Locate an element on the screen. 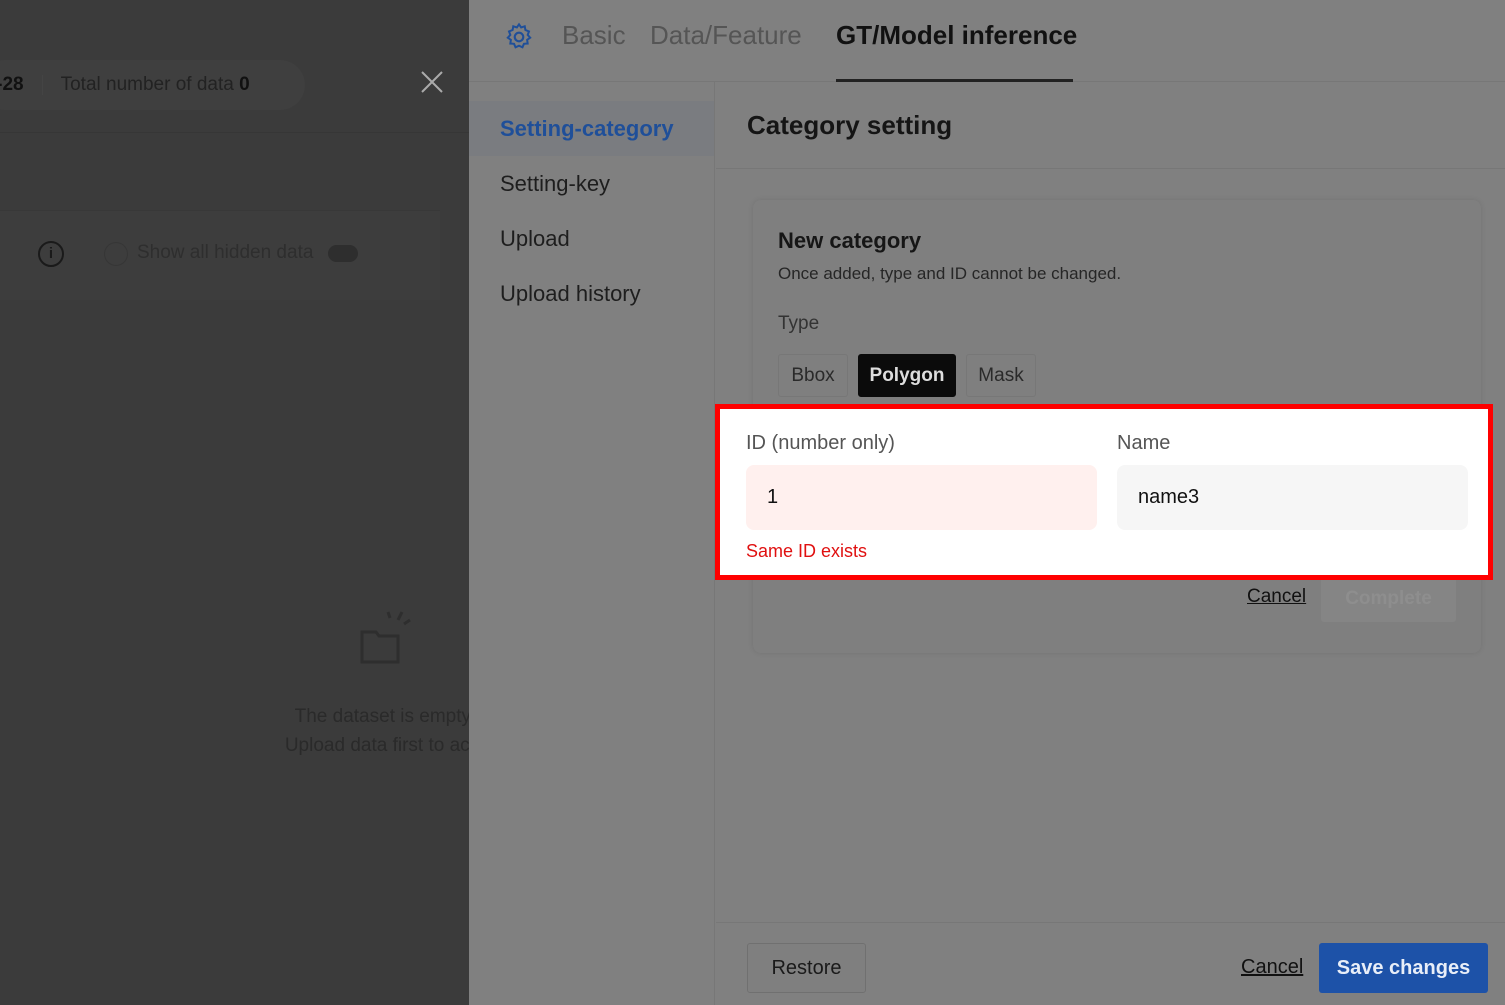  tab-bar: Basic Data/Feature GT/Model inference is located at coordinates (987, 41).